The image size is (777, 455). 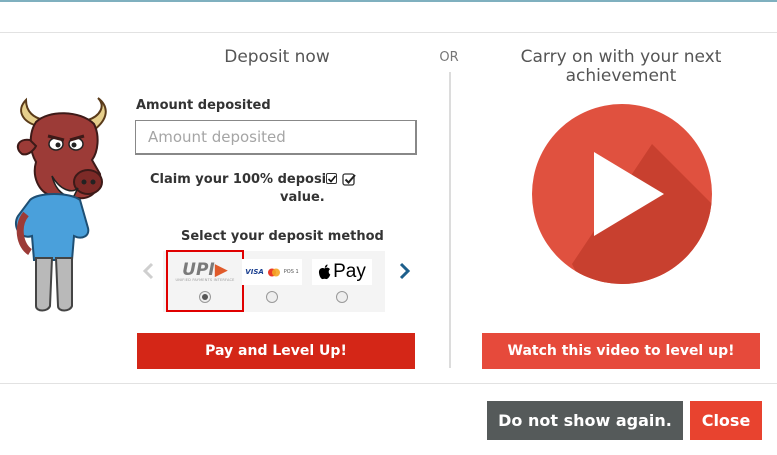 What do you see at coordinates (282, 236) in the screenshot?
I see `deposit-method-label: Select your deposit method` at bounding box center [282, 236].